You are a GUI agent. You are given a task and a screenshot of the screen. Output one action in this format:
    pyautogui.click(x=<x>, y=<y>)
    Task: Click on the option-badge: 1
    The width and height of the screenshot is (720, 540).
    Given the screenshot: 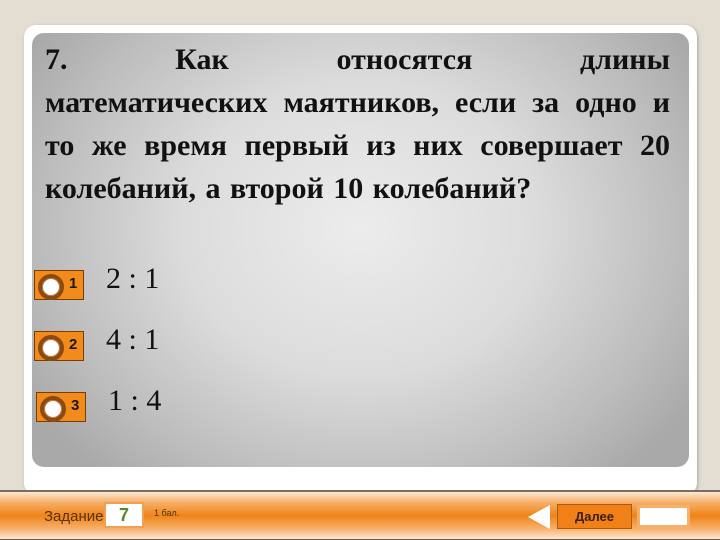 What is the action you would take?
    pyautogui.click(x=59, y=285)
    